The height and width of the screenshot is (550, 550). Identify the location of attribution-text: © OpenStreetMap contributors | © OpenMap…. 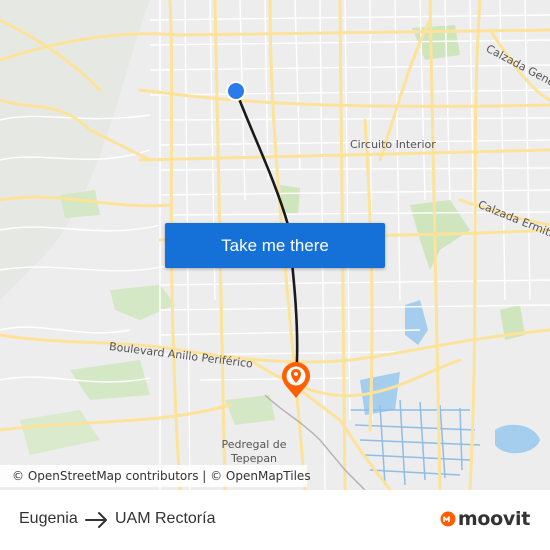
(161, 476).